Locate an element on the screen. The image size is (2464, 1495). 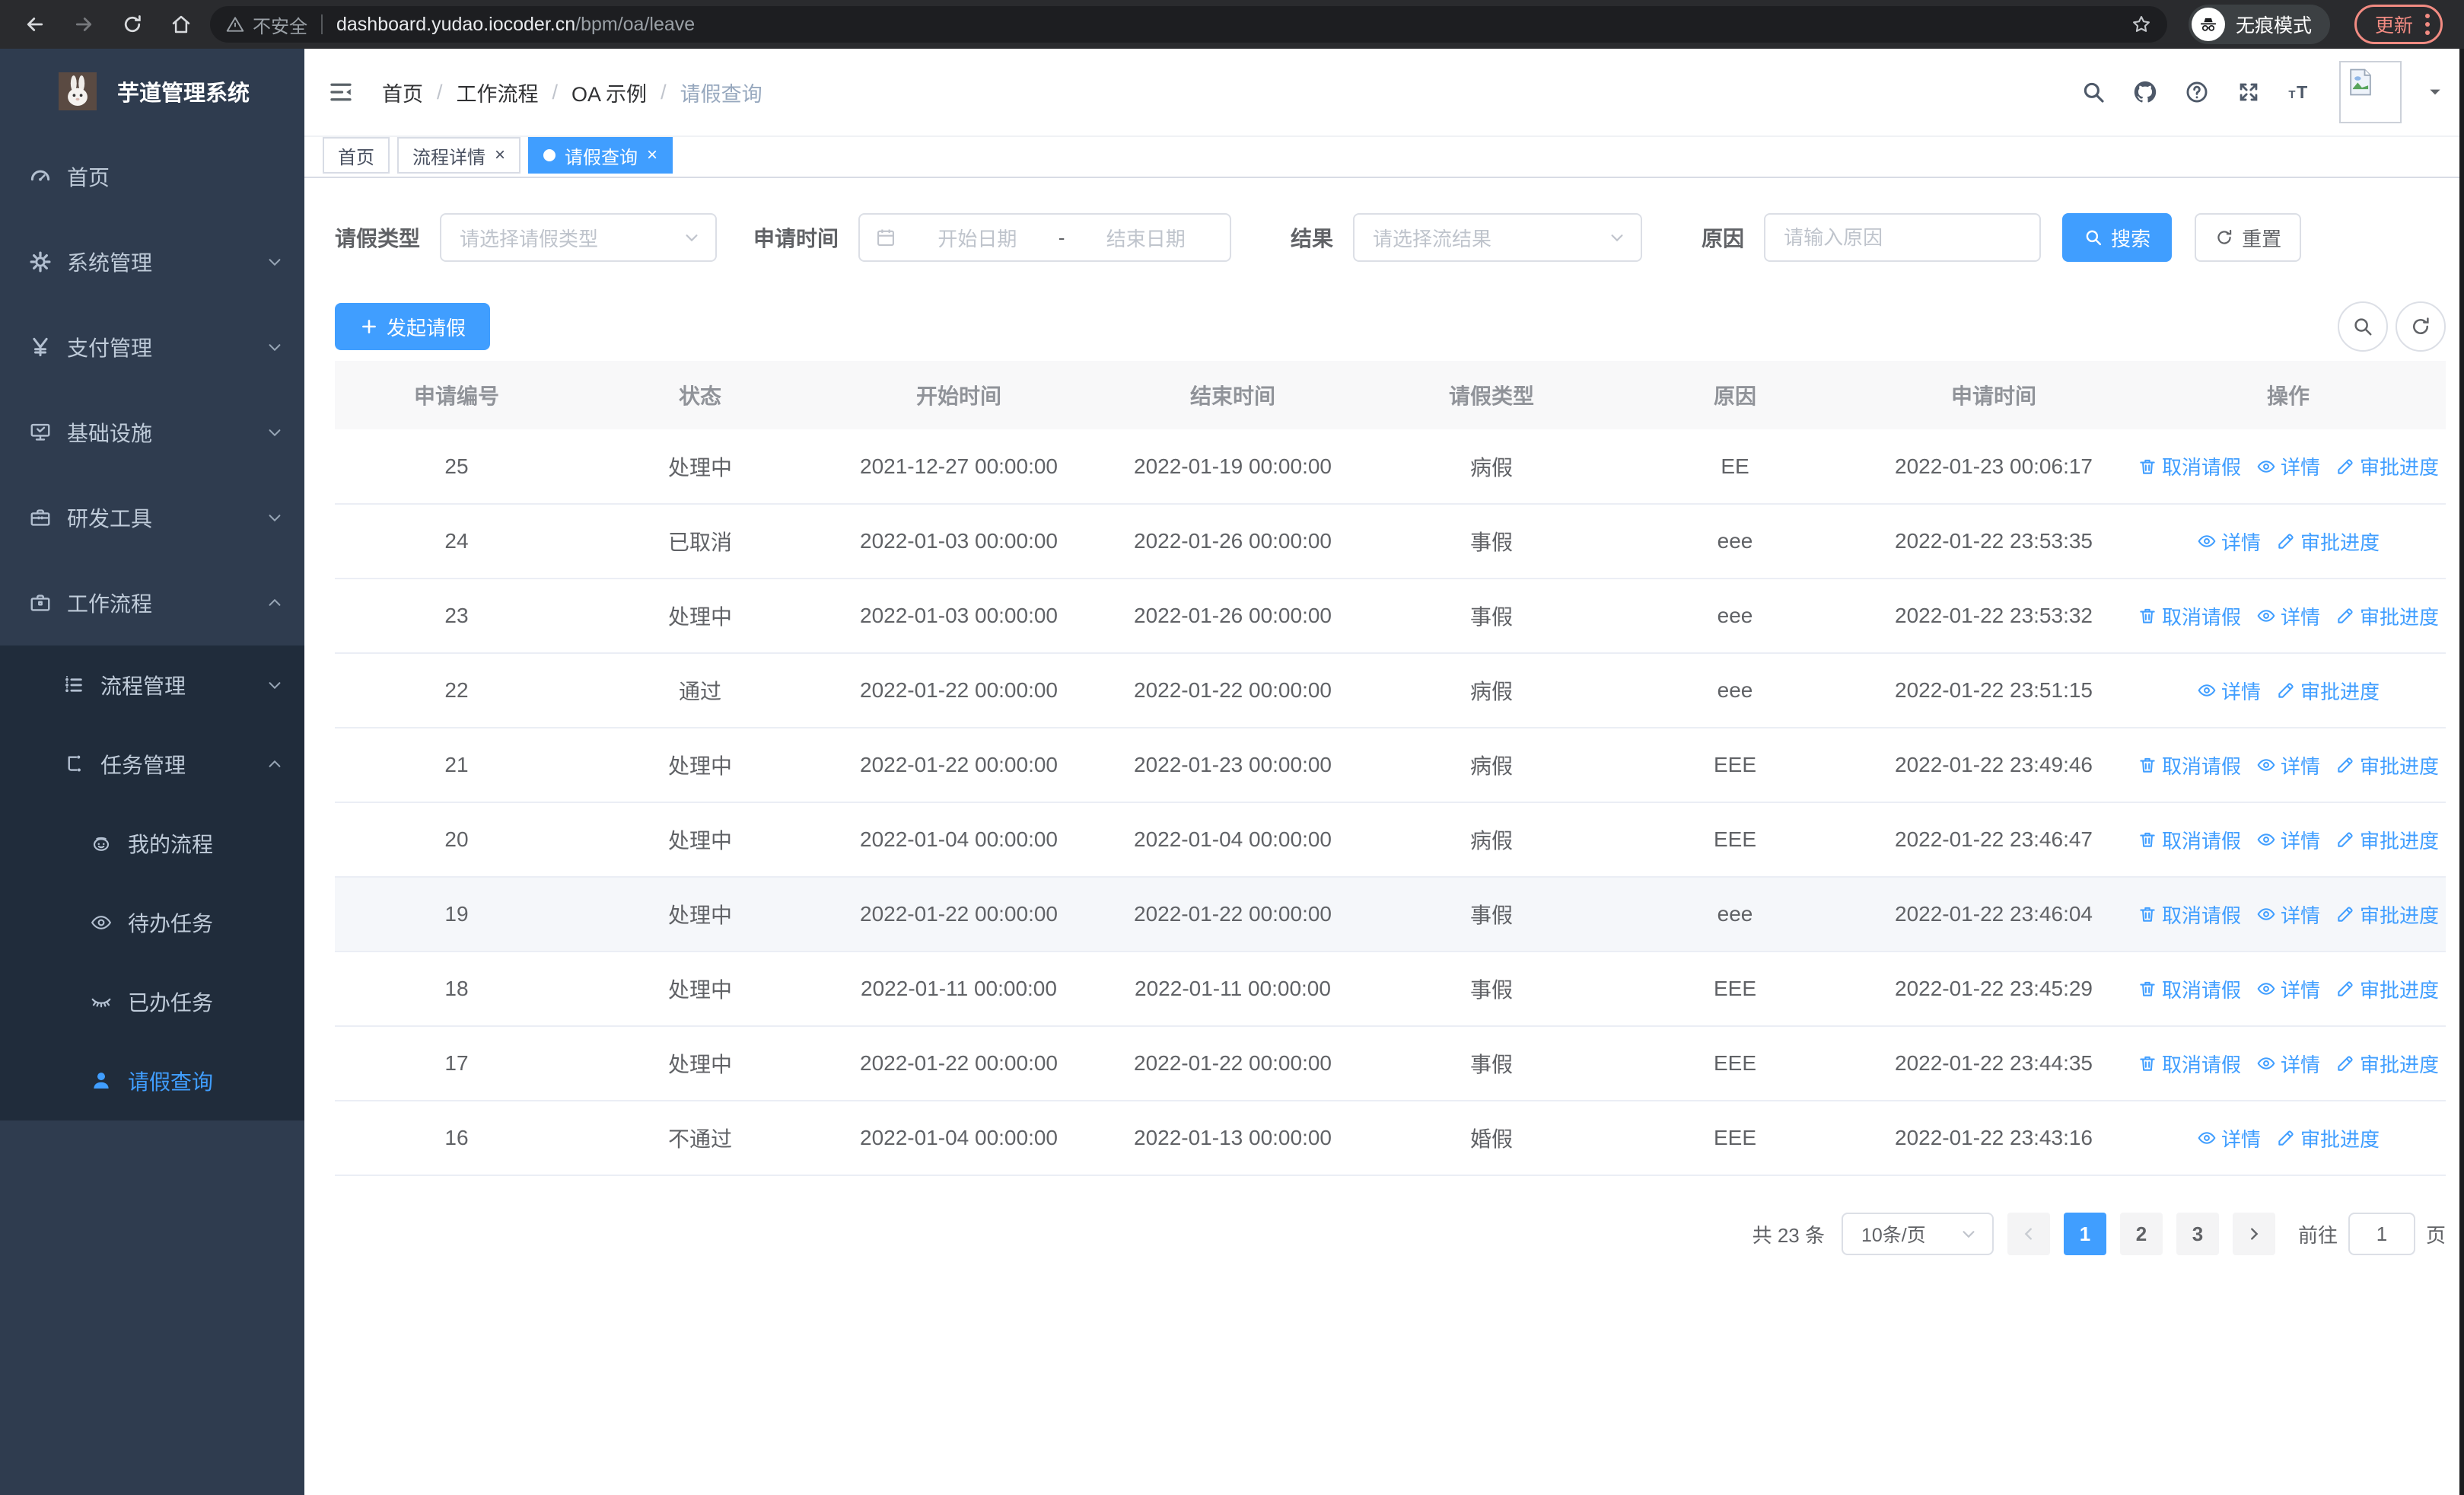
pen-icon is located at coordinates (2286, 691).